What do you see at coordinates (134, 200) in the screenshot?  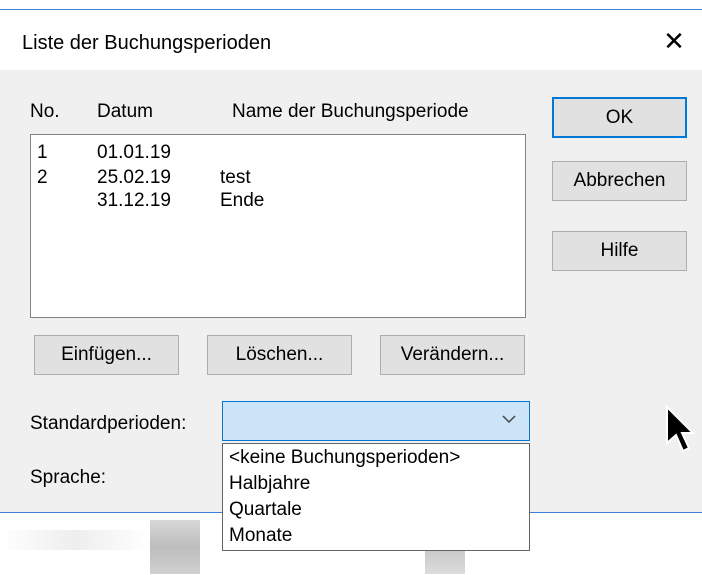 I see `period-date: 31.12.19` at bounding box center [134, 200].